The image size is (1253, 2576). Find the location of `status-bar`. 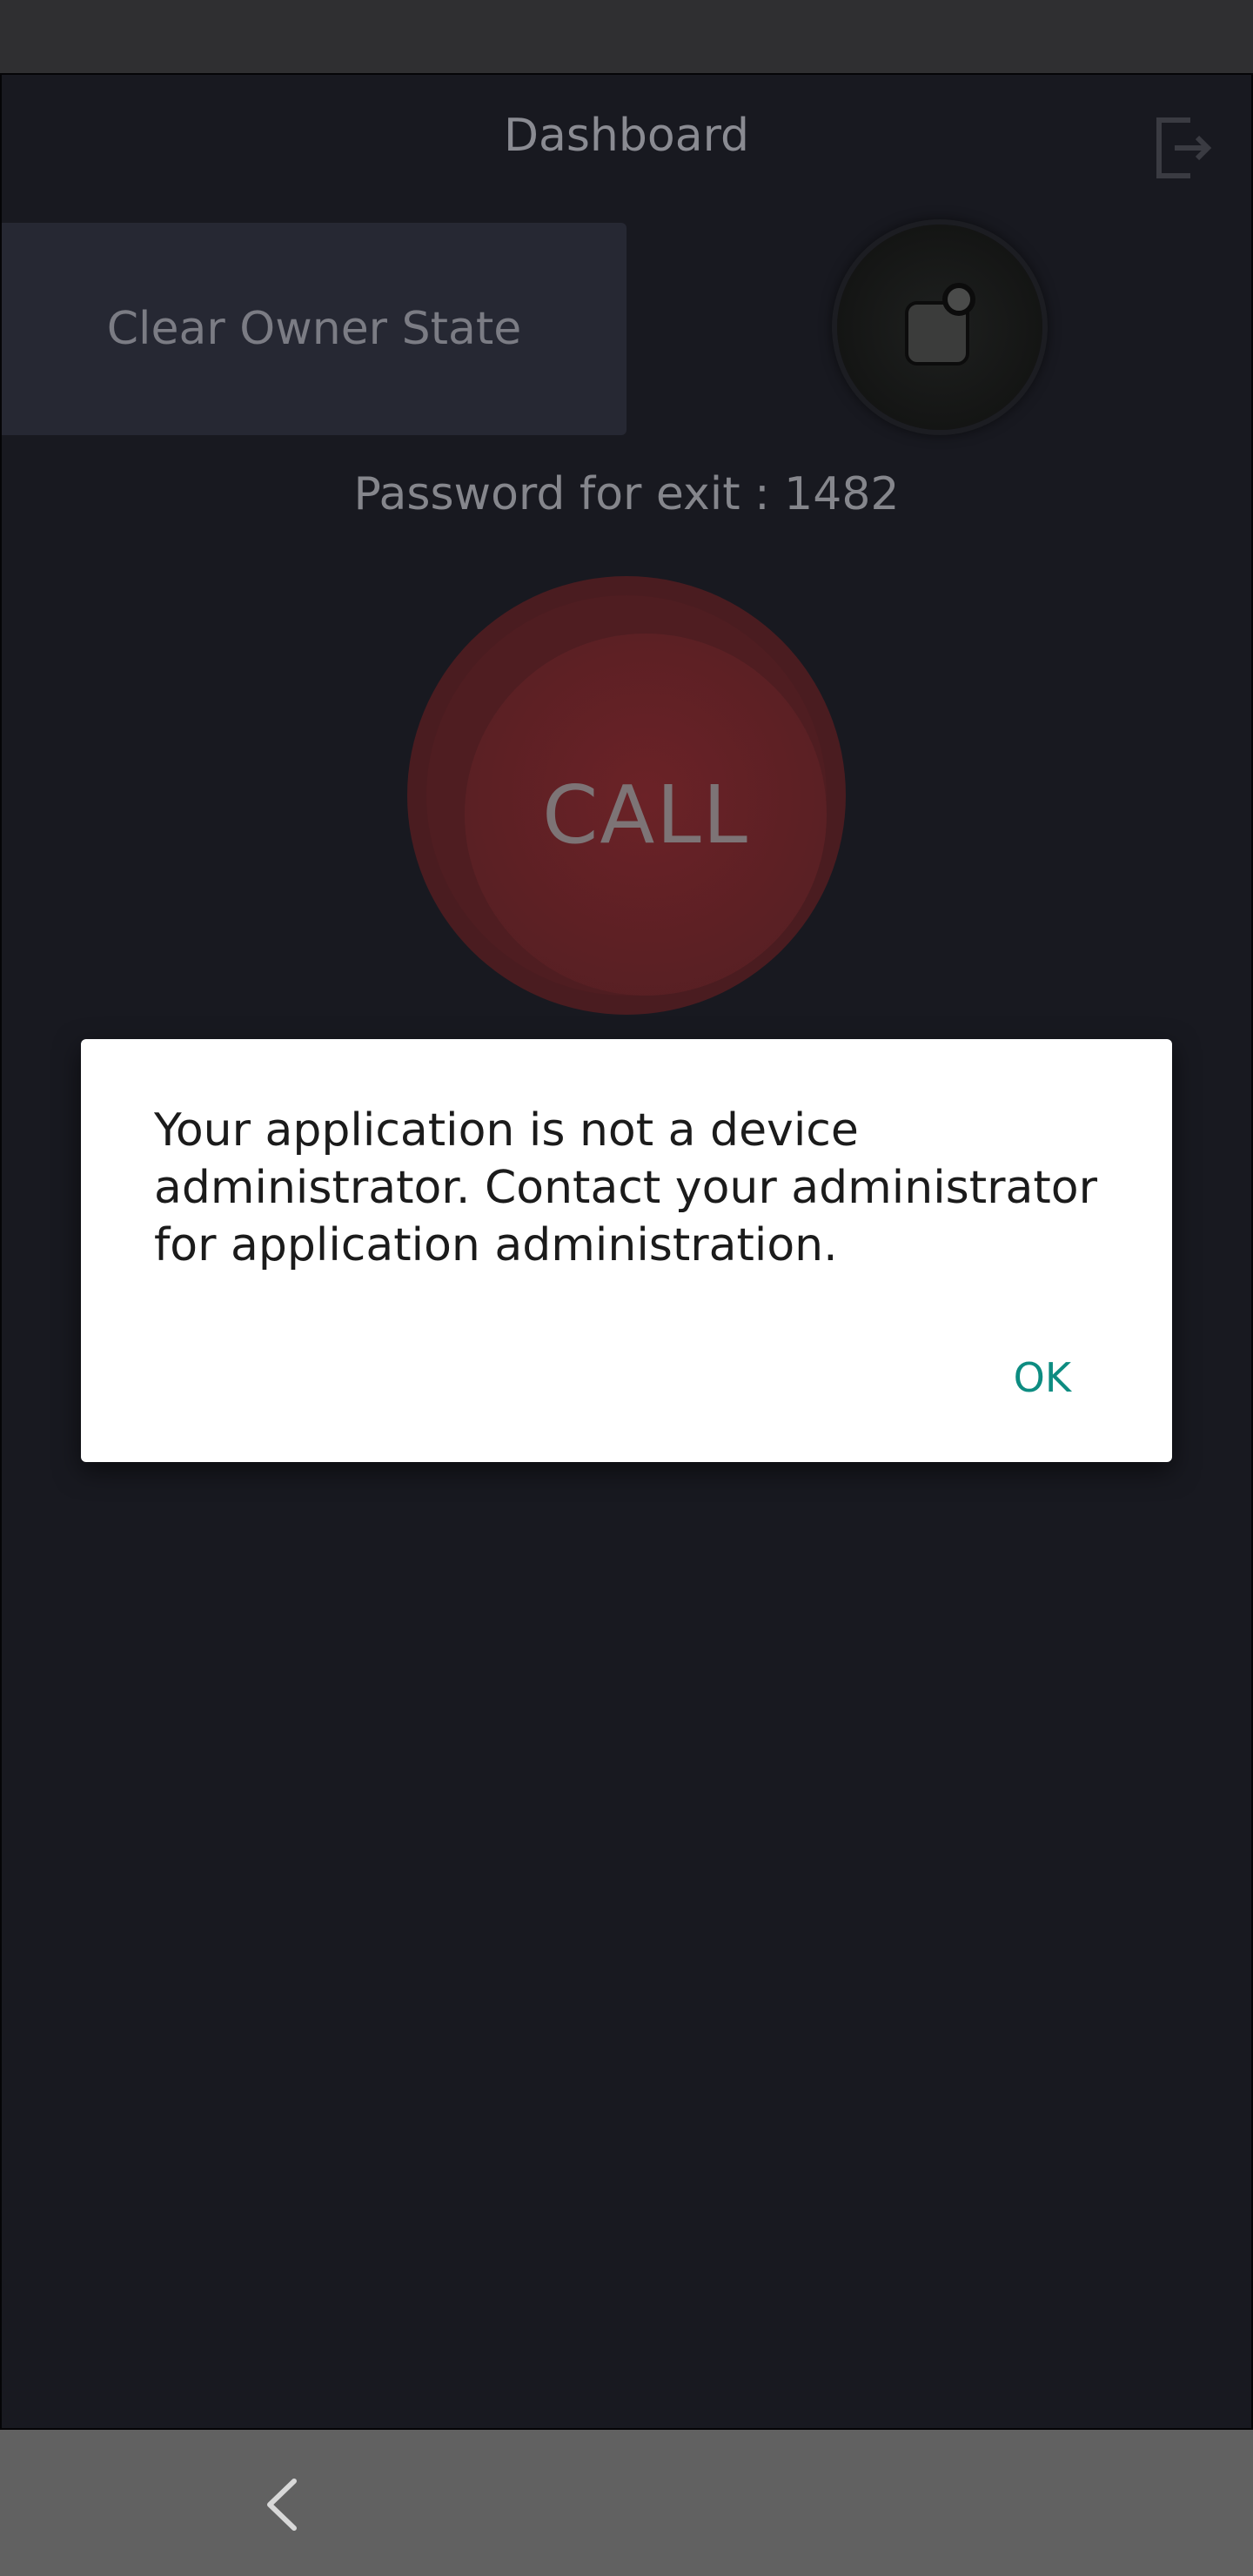

status-bar is located at coordinates (626, 37).